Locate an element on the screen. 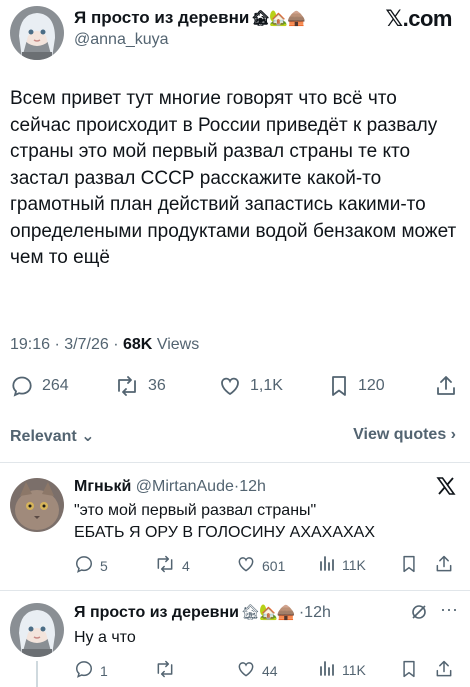  sort-label: Relevant is located at coordinates (43, 436).